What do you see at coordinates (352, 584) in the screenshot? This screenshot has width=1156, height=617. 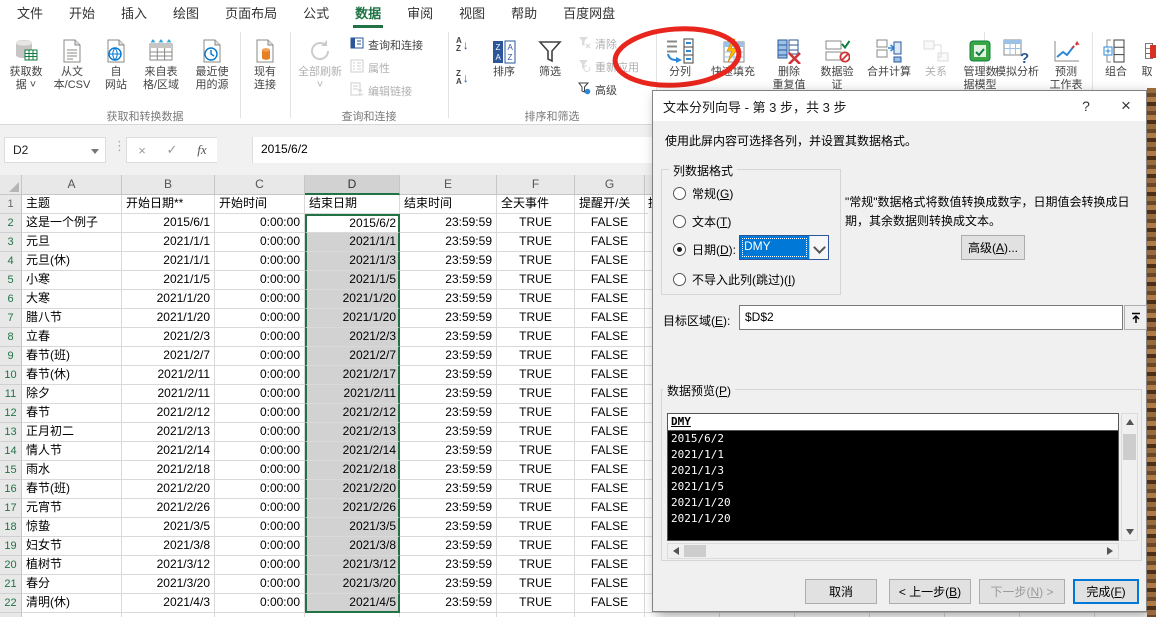 I see `cell: 2021/3/20` at bounding box center [352, 584].